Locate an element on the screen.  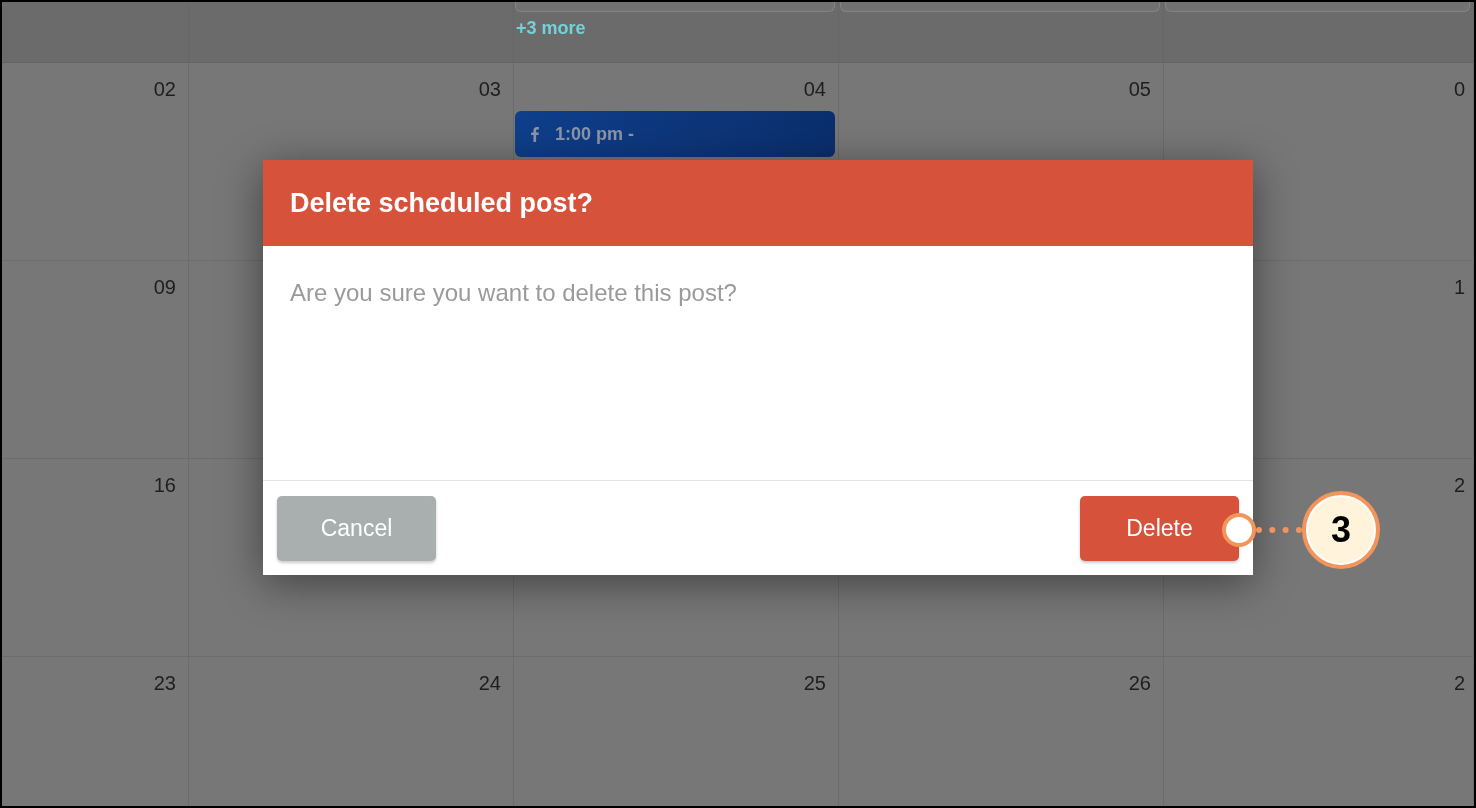
dialog-message: Are you sure you want to delete this post? is located at coordinates (513, 293).